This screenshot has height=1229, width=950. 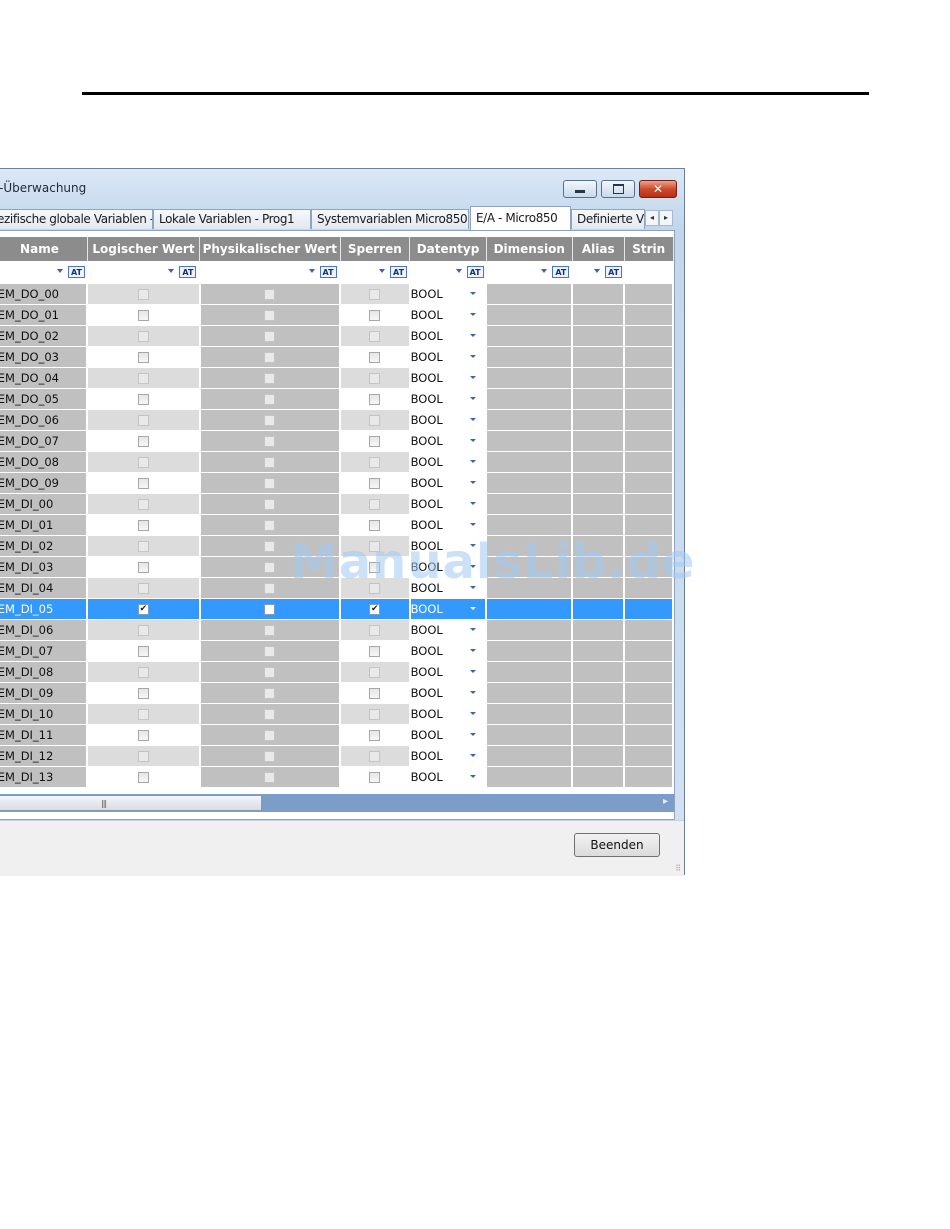 I want to click on table-row: _EM_DO_03 BOOL, so click(x=337, y=357).